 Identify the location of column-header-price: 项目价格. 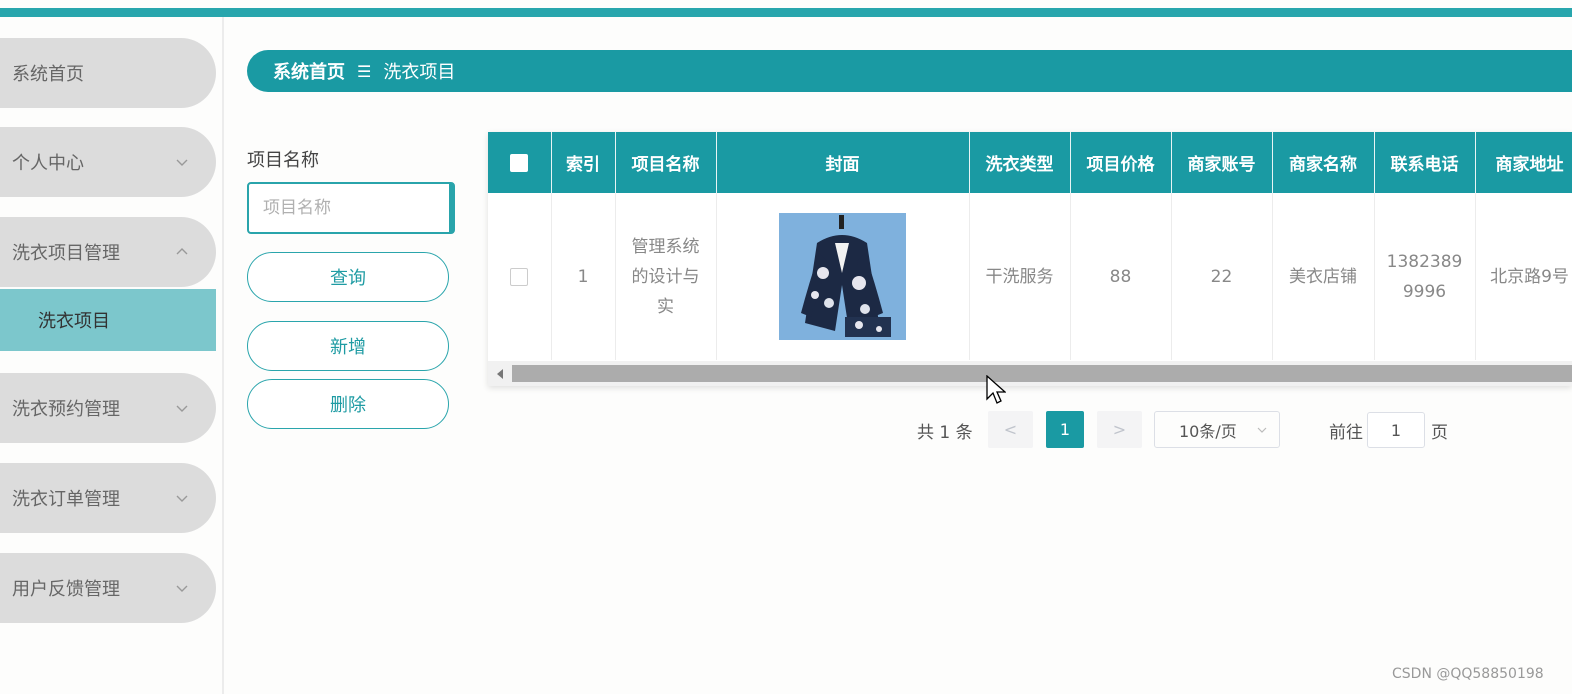
(1121, 162).